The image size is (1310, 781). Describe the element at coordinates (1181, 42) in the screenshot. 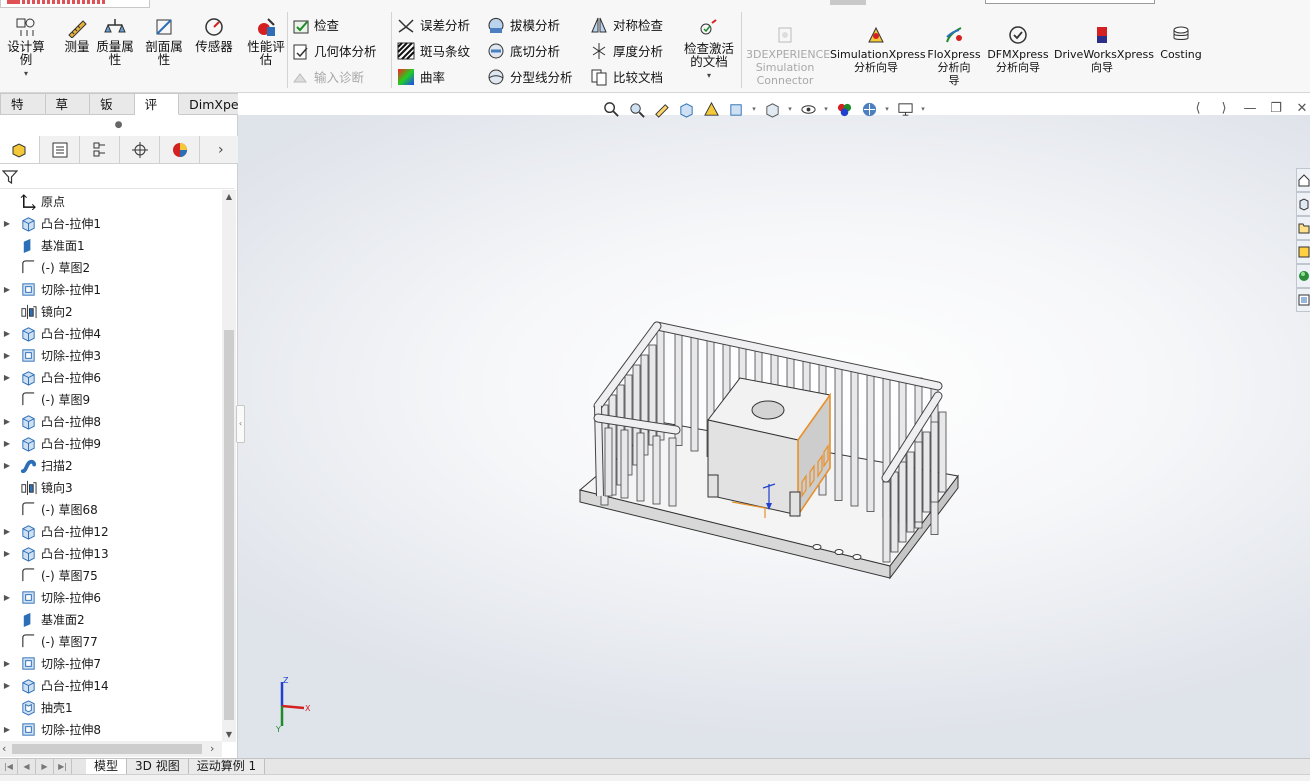

I see `costing-button: Costing` at that location.